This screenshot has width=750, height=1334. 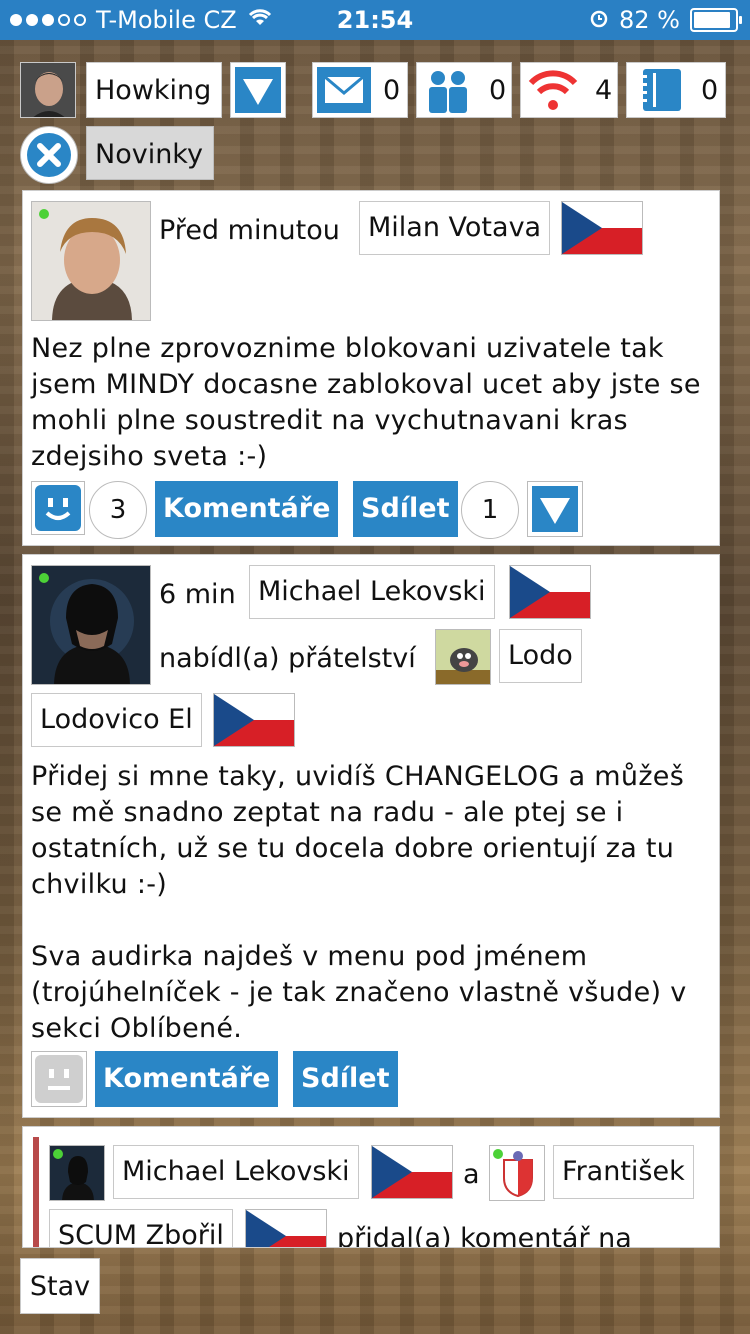 What do you see at coordinates (141, 1228) in the screenshot?
I see `other-fullname-button: SCUM Zbořil` at bounding box center [141, 1228].